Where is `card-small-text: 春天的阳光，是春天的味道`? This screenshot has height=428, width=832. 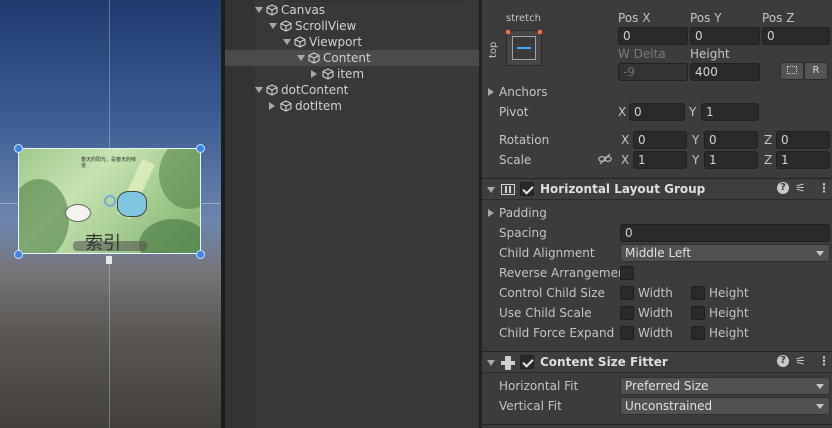
card-small-text: 春天的阳光，是春天的味道 is located at coordinates (109, 163).